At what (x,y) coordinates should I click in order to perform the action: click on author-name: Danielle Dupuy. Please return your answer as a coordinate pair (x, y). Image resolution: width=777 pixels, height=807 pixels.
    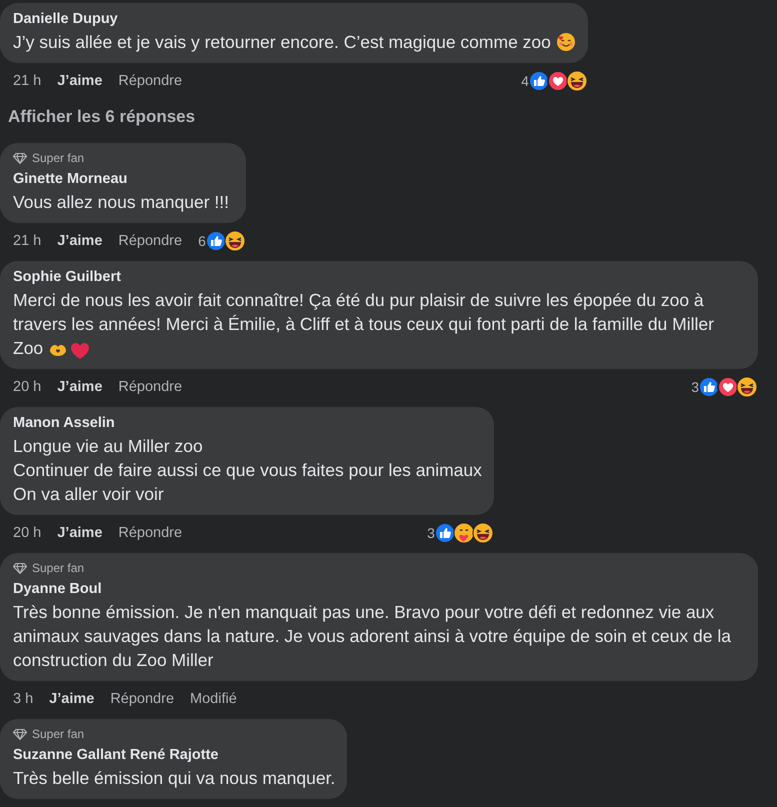
    Looking at the image, I should click on (294, 19).